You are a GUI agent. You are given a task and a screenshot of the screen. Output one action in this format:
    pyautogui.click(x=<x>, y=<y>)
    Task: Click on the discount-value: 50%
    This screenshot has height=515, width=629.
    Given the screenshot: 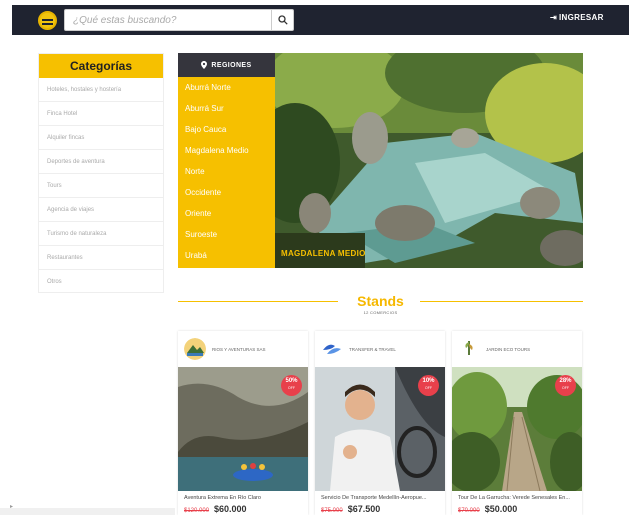 What is the action you would take?
    pyautogui.click(x=291, y=381)
    